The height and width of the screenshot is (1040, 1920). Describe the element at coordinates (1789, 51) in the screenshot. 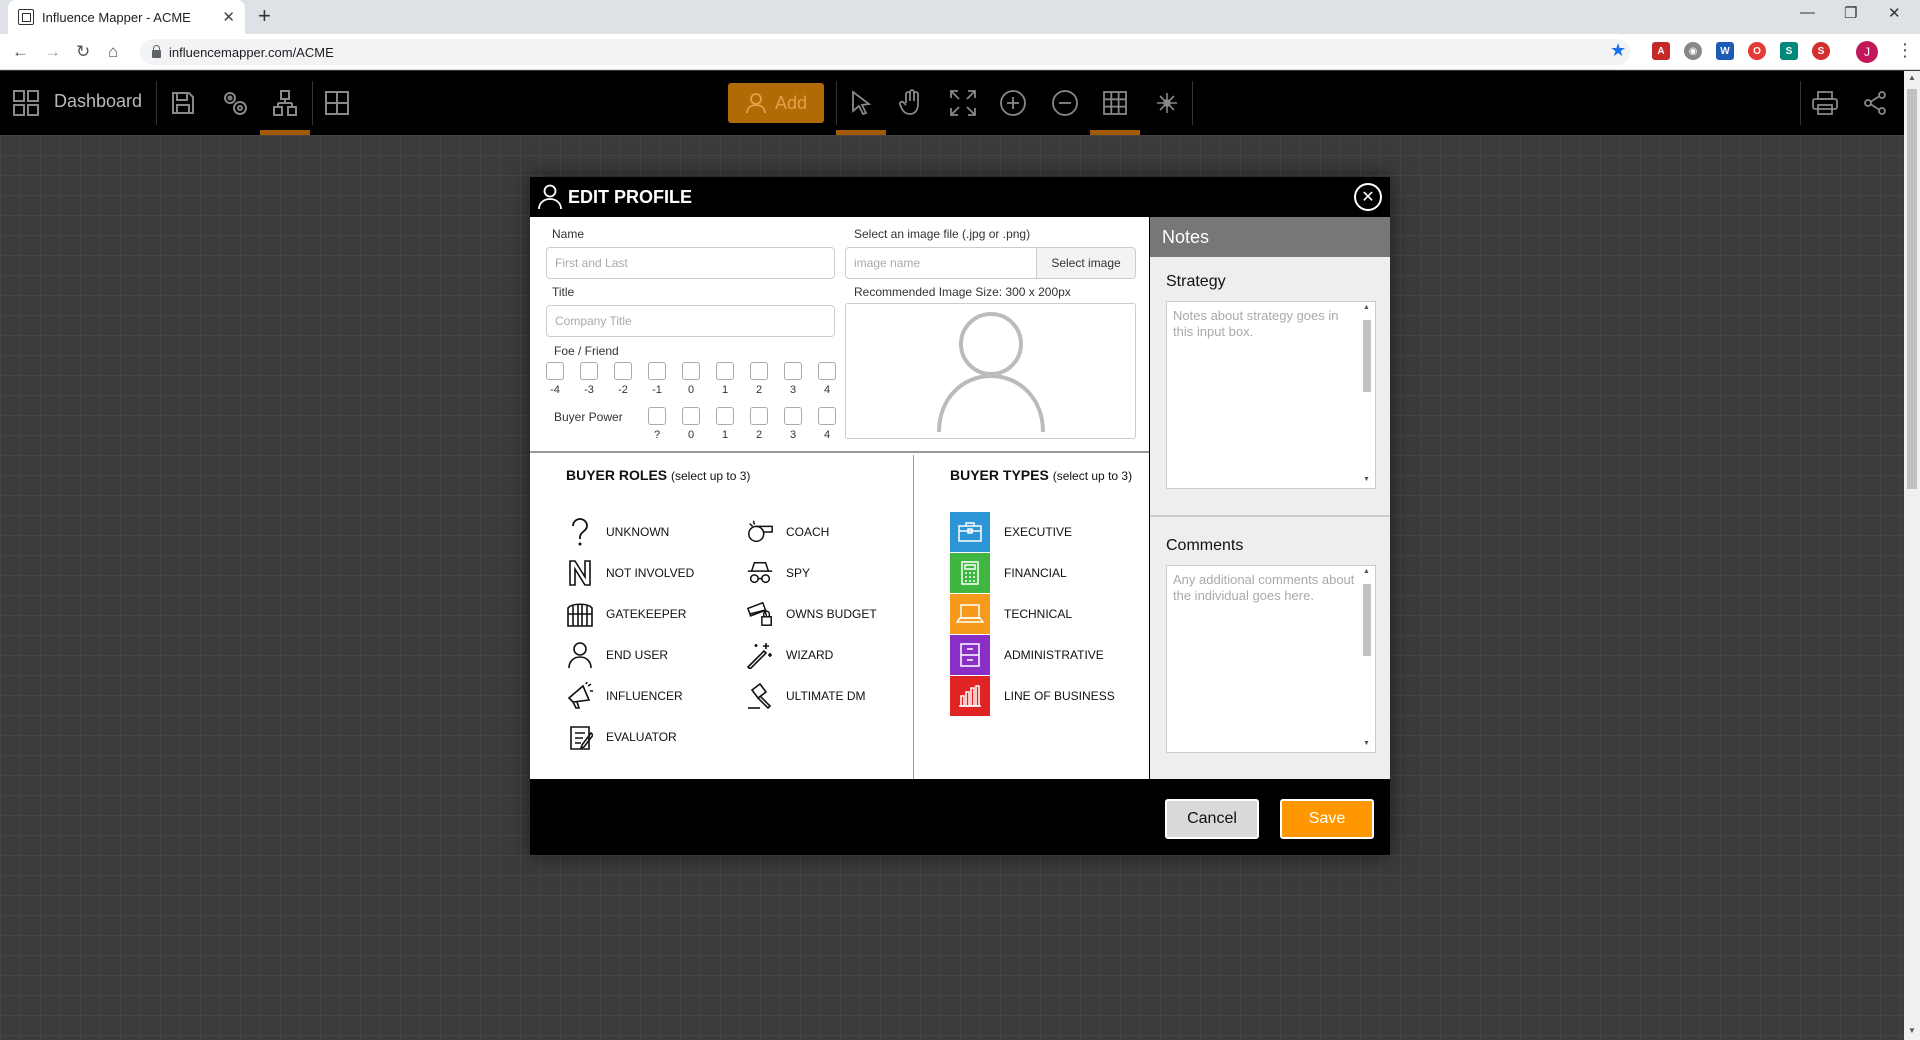

I see `s-extension-icon: S` at that location.